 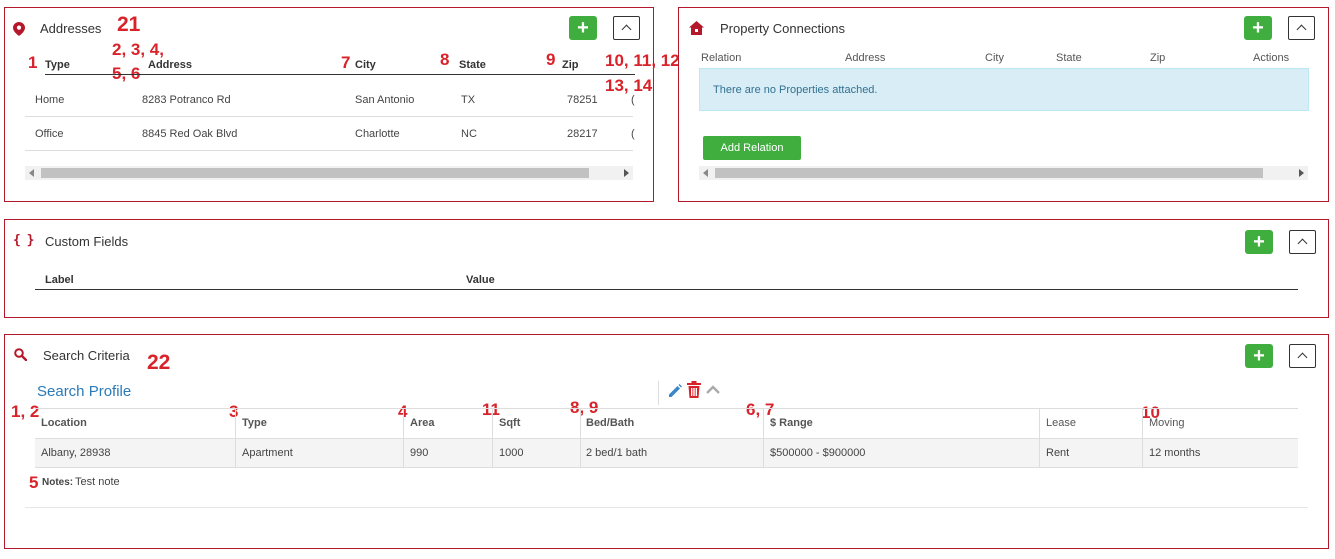 What do you see at coordinates (49, 134) in the screenshot?
I see `cell-type: Office` at bounding box center [49, 134].